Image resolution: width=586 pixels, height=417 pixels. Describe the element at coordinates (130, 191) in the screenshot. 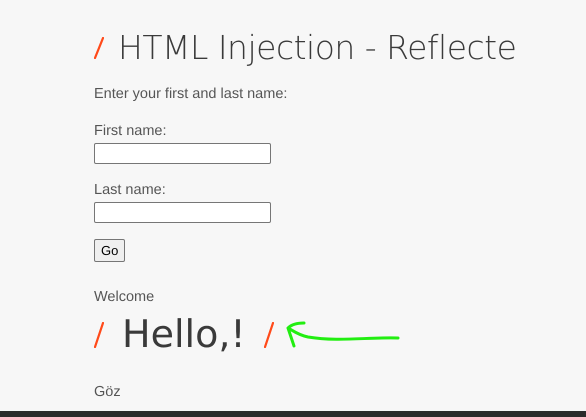

I see `field-label: Last name:` at that location.